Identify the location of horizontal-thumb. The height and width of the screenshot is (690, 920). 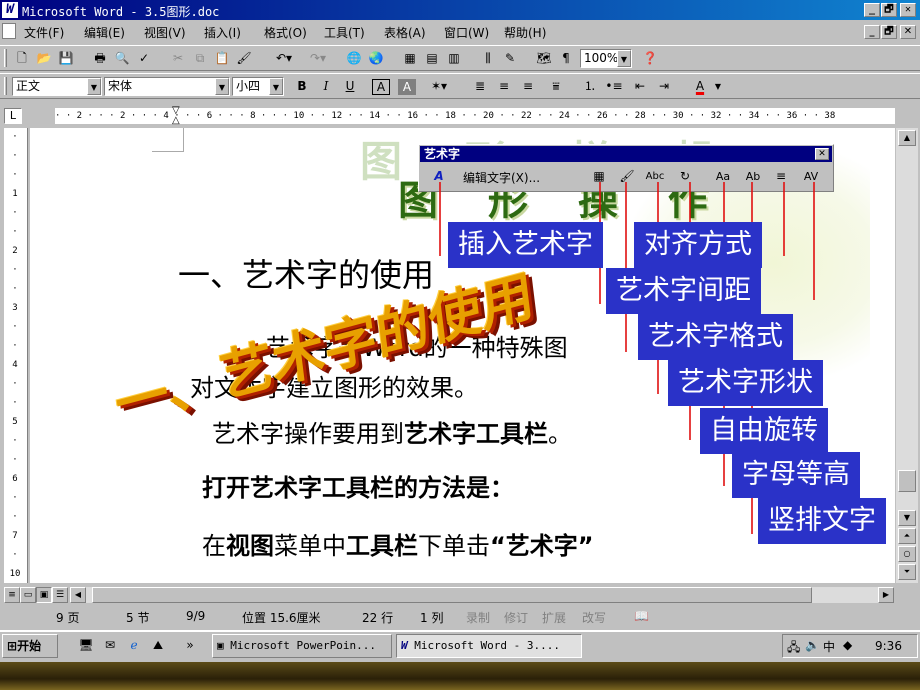
(452, 595).